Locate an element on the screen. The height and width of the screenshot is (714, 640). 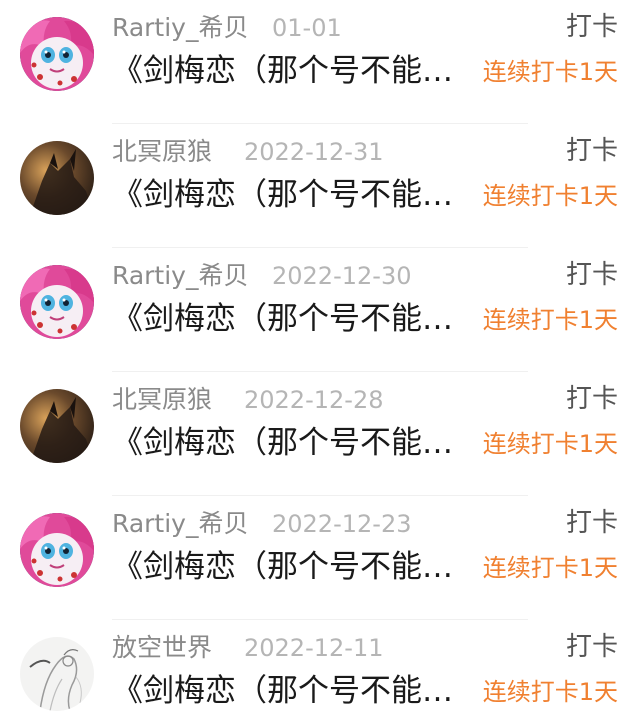
checkin-date: 2022-12-11 is located at coordinates (314, 648).